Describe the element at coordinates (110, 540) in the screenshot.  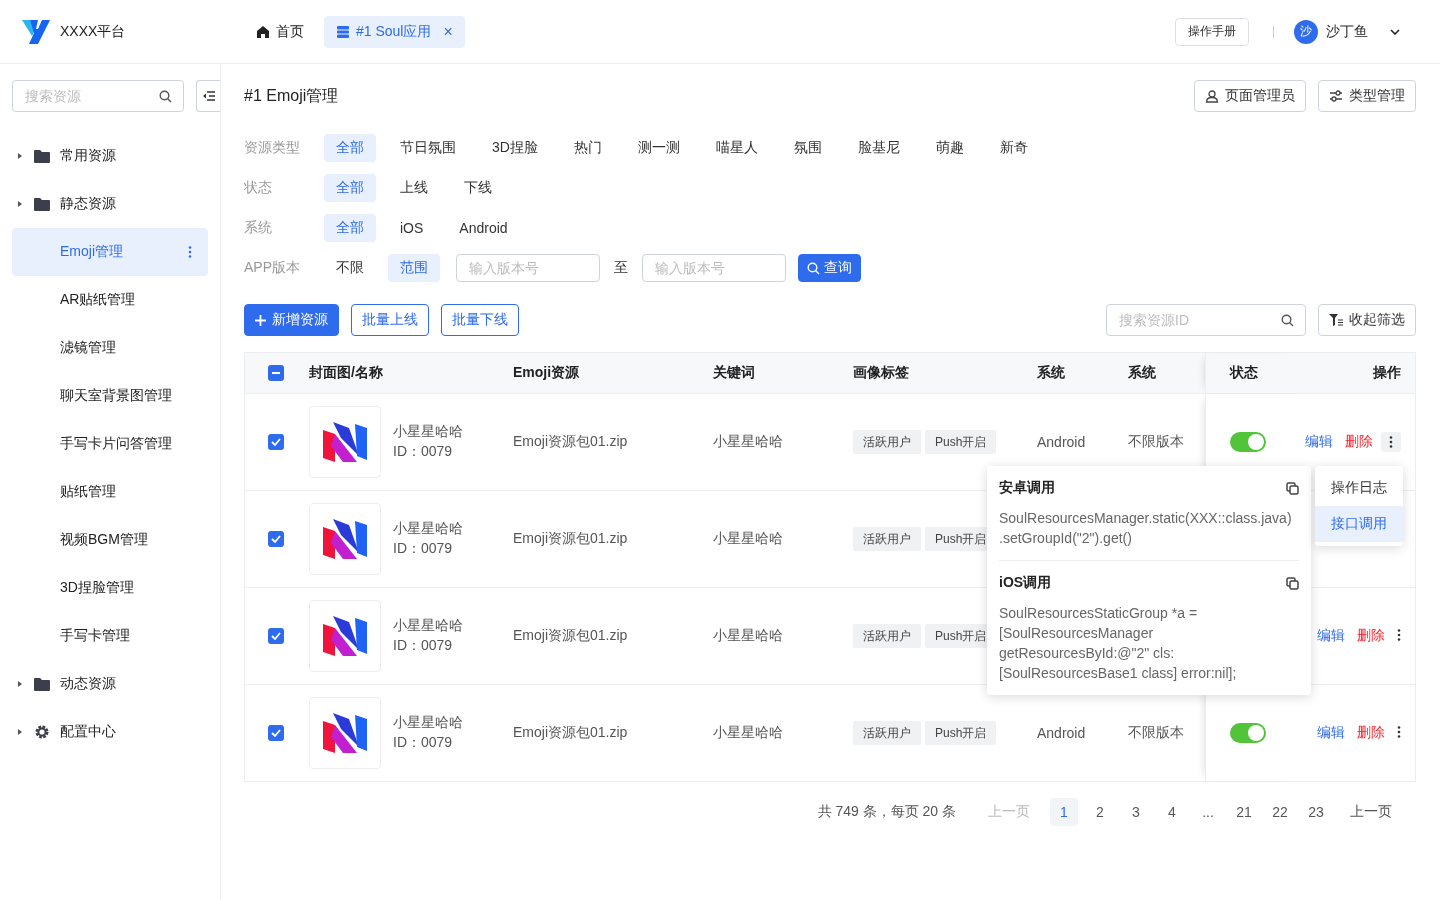
I see `sidebar-item: 视频BGM管理` at that location.